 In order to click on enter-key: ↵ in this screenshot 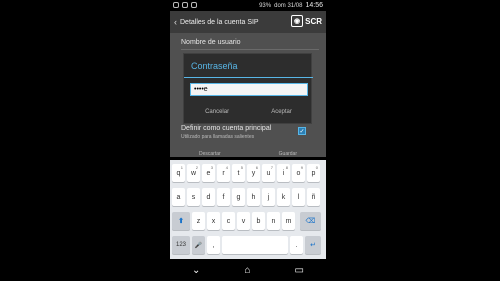, I will do `click(313, 245)`.